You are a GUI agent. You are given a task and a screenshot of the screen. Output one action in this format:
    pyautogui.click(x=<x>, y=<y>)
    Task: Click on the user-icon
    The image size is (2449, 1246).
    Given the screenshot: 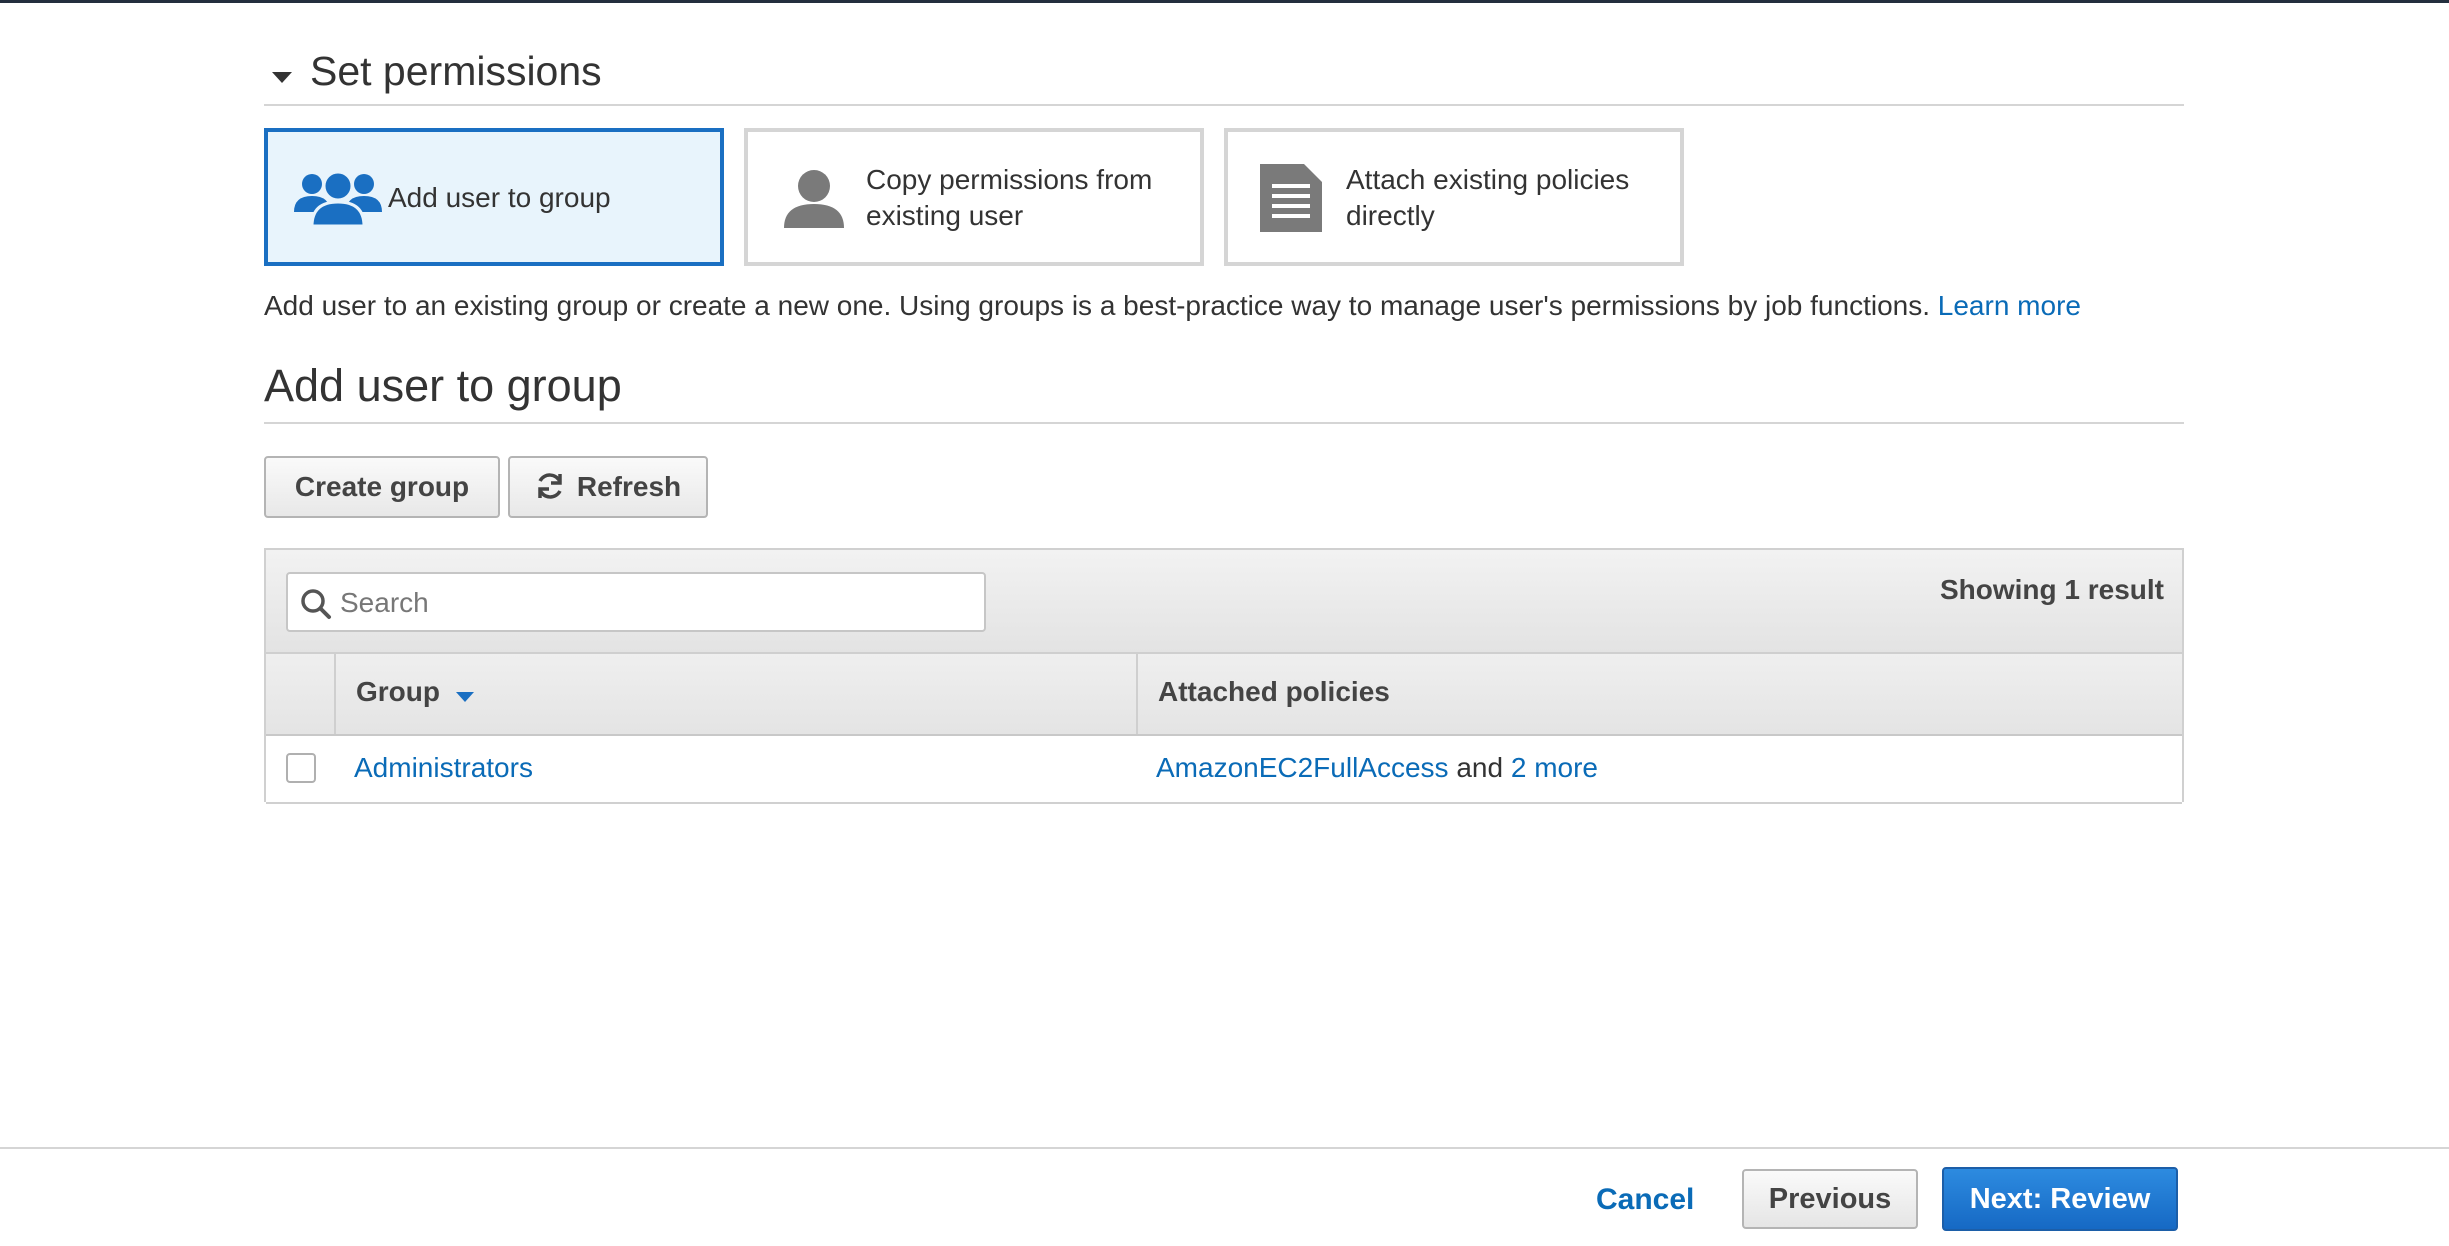 What is the action you would take?
    pyautogui.click(x=814, y=200)
    